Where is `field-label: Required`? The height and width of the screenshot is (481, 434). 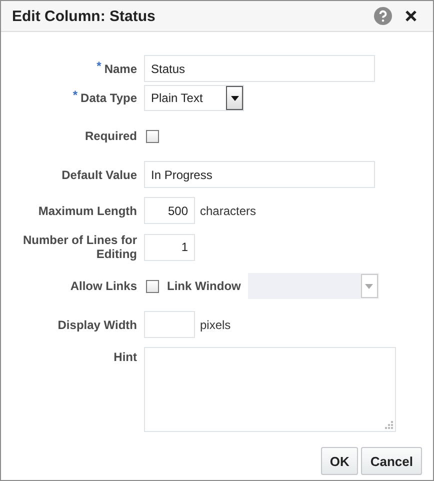
field-label: Required is located at coordinates (110, 136).